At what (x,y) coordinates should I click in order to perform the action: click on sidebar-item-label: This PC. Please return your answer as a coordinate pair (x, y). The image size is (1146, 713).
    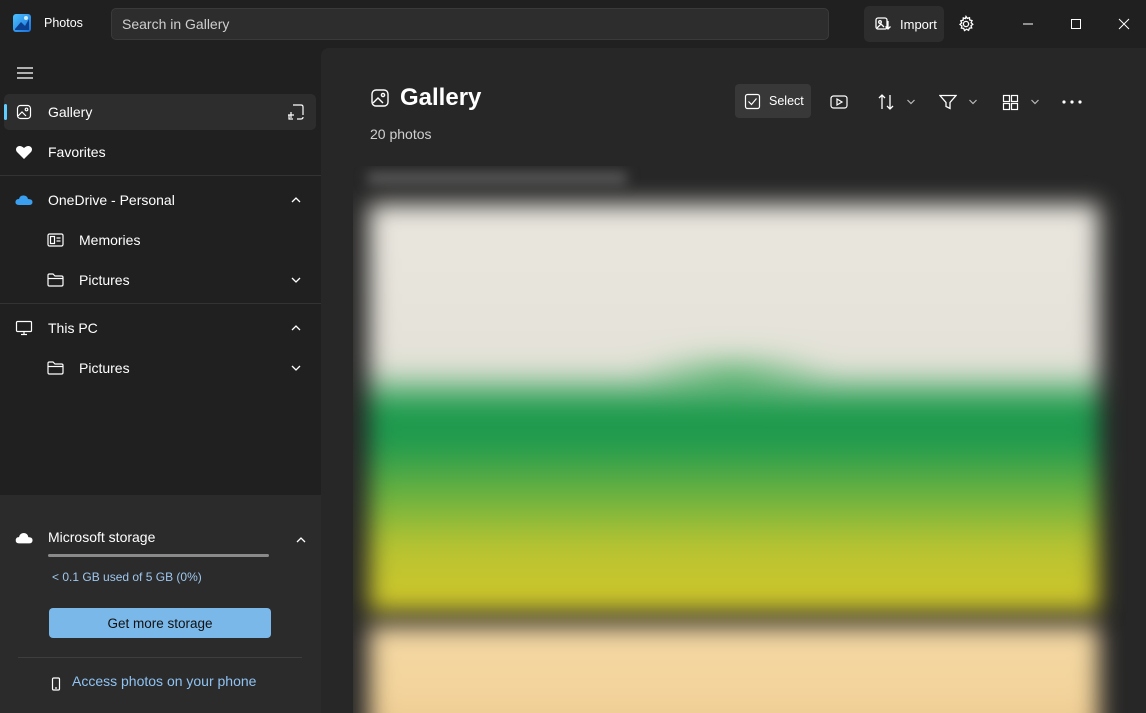
    Looking at the image, I should click on (73, 328).